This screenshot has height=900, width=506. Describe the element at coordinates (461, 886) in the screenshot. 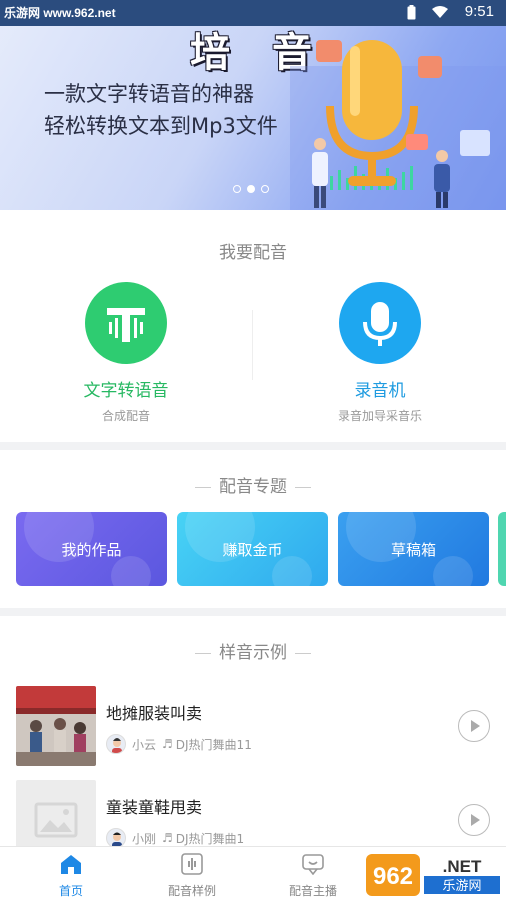

I see `svg-text: 乐游网` at that location.